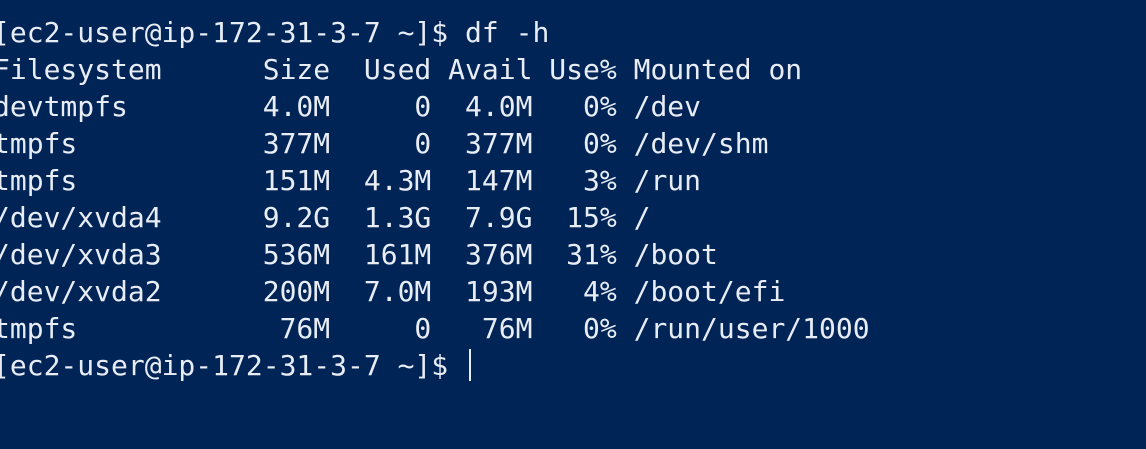 The image size is (1146, 449). I want to click on table-row: tmpfs 377M 0 377M 0% /dev/shm, so click(384, 143).